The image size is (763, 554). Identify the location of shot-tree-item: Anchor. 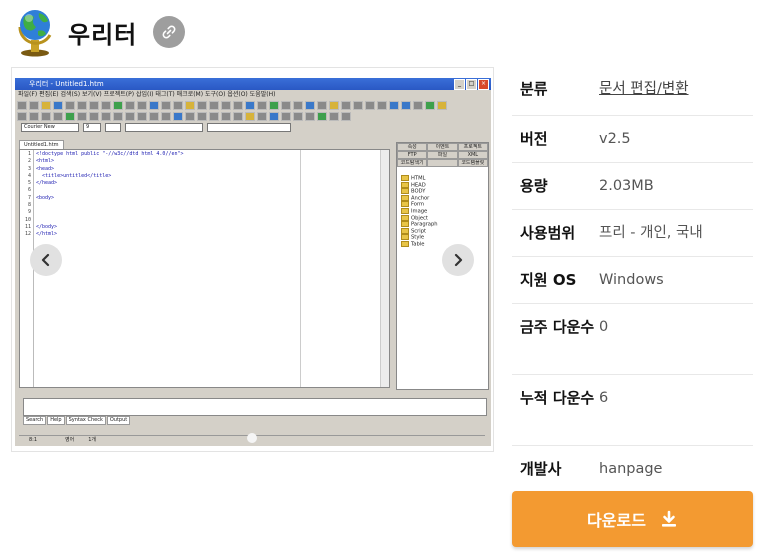
(419, 198).